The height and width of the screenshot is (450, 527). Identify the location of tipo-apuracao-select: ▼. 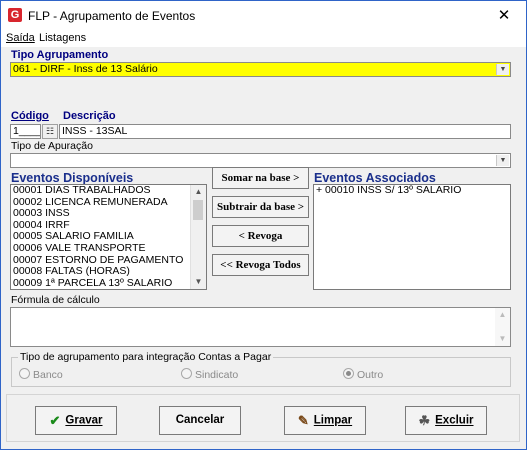
(260, 160).